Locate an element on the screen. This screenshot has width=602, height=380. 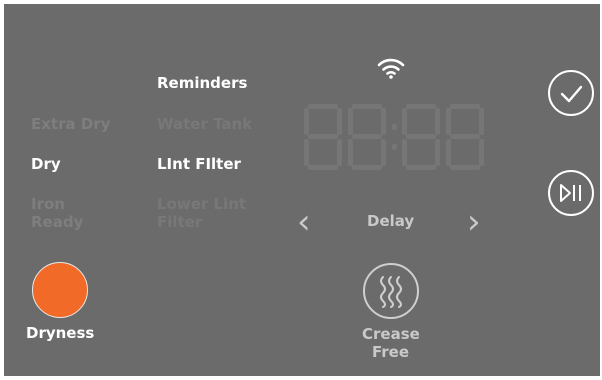
steam-waves-icon is located at coordinates (391, 291).